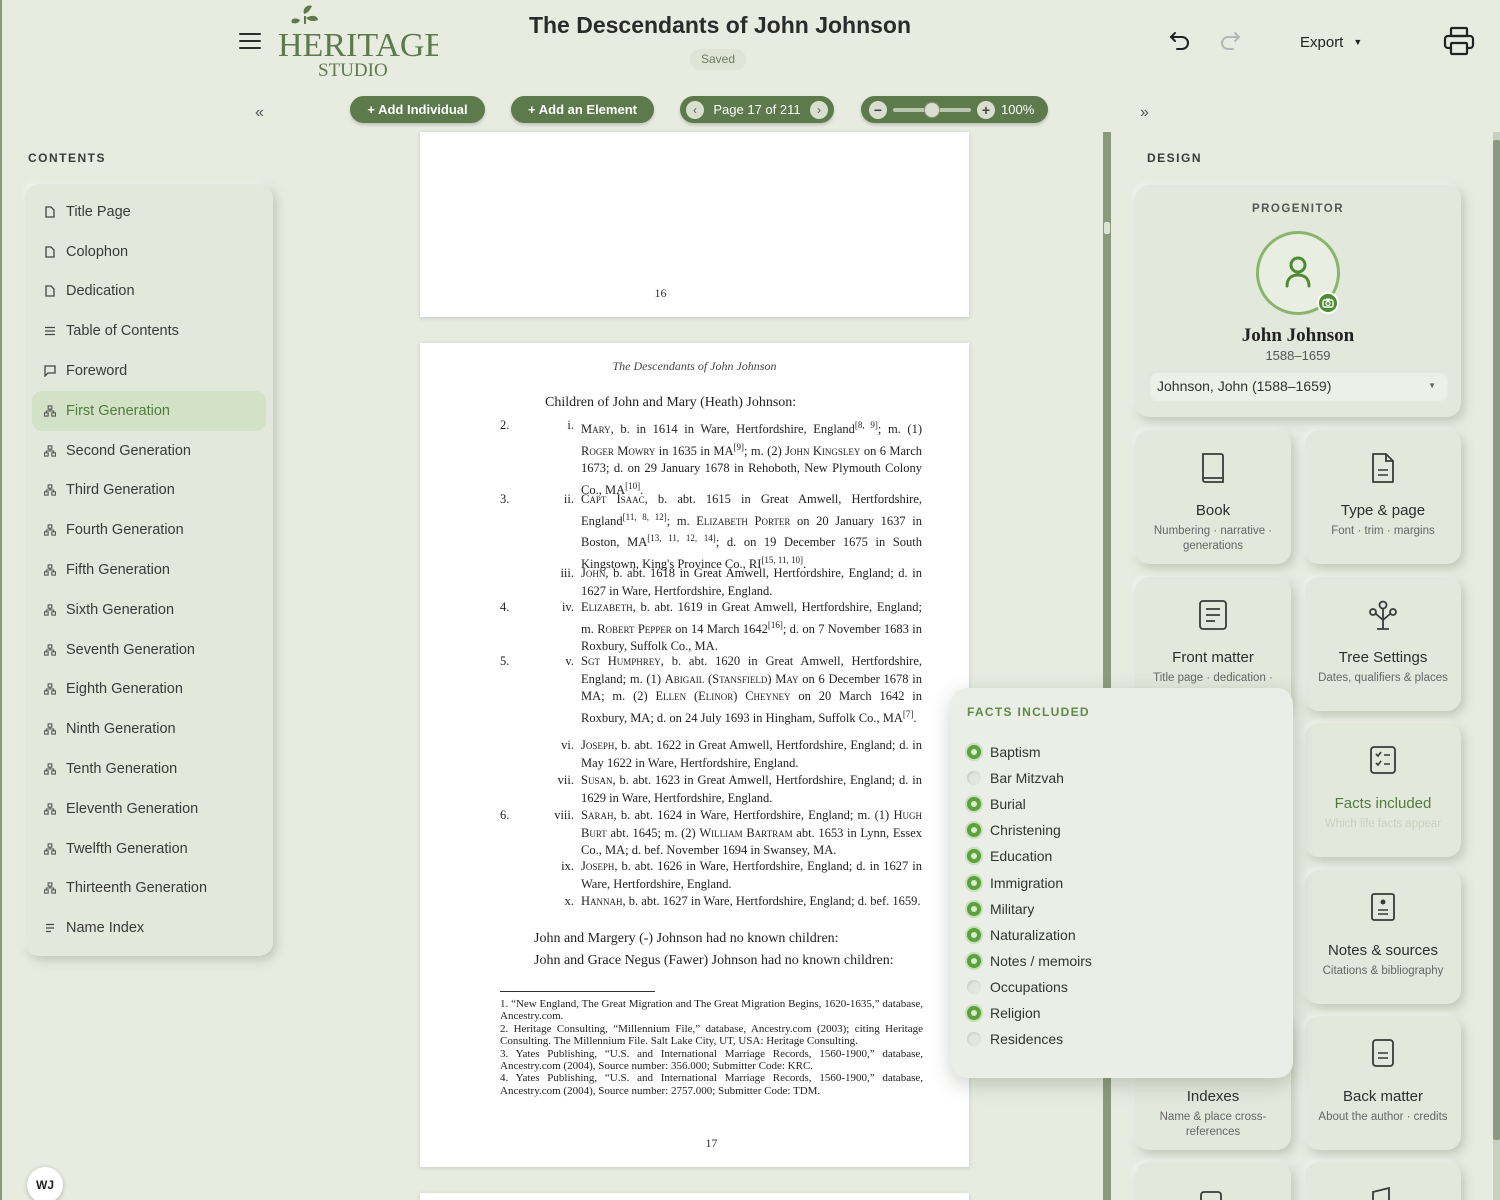 This screenshot has height=1200, width=1500. Describe the element at coordinates (596, 429) in the screenshot. I see `person-name: Mary` at that location.